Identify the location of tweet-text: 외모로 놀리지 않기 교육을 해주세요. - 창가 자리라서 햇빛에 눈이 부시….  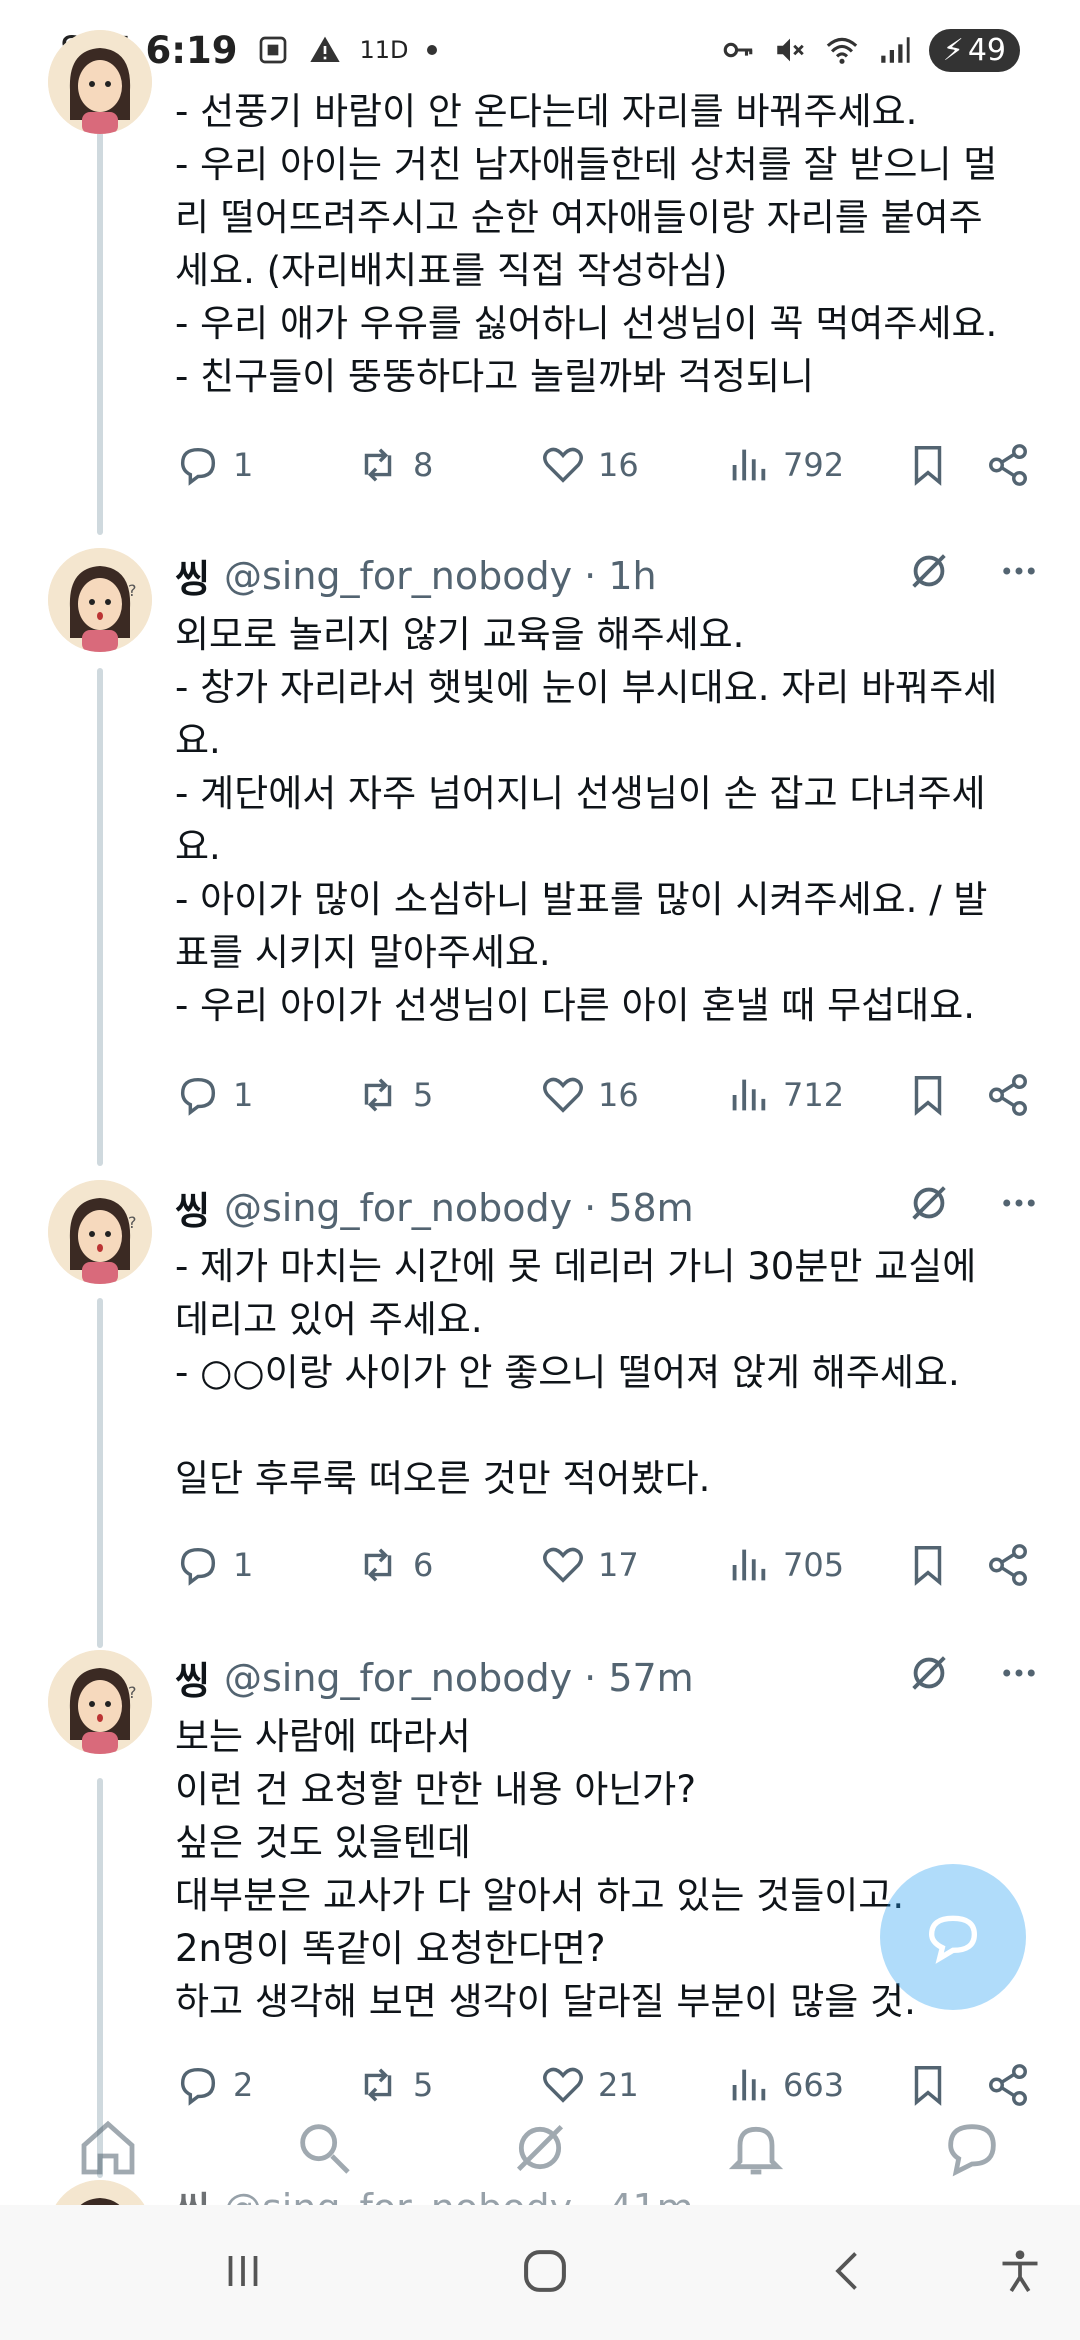
(586, 820).